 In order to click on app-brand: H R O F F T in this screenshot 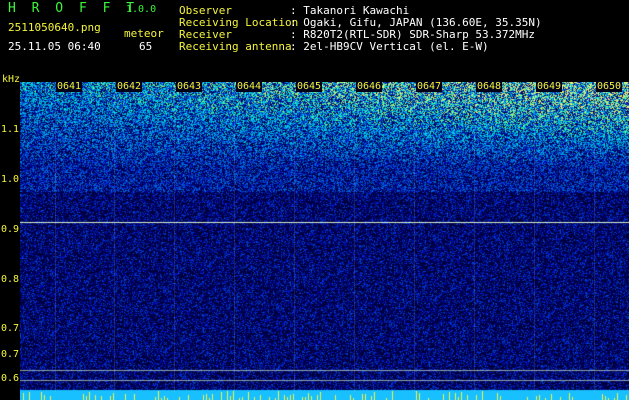, I will do `click(73, 8)`.